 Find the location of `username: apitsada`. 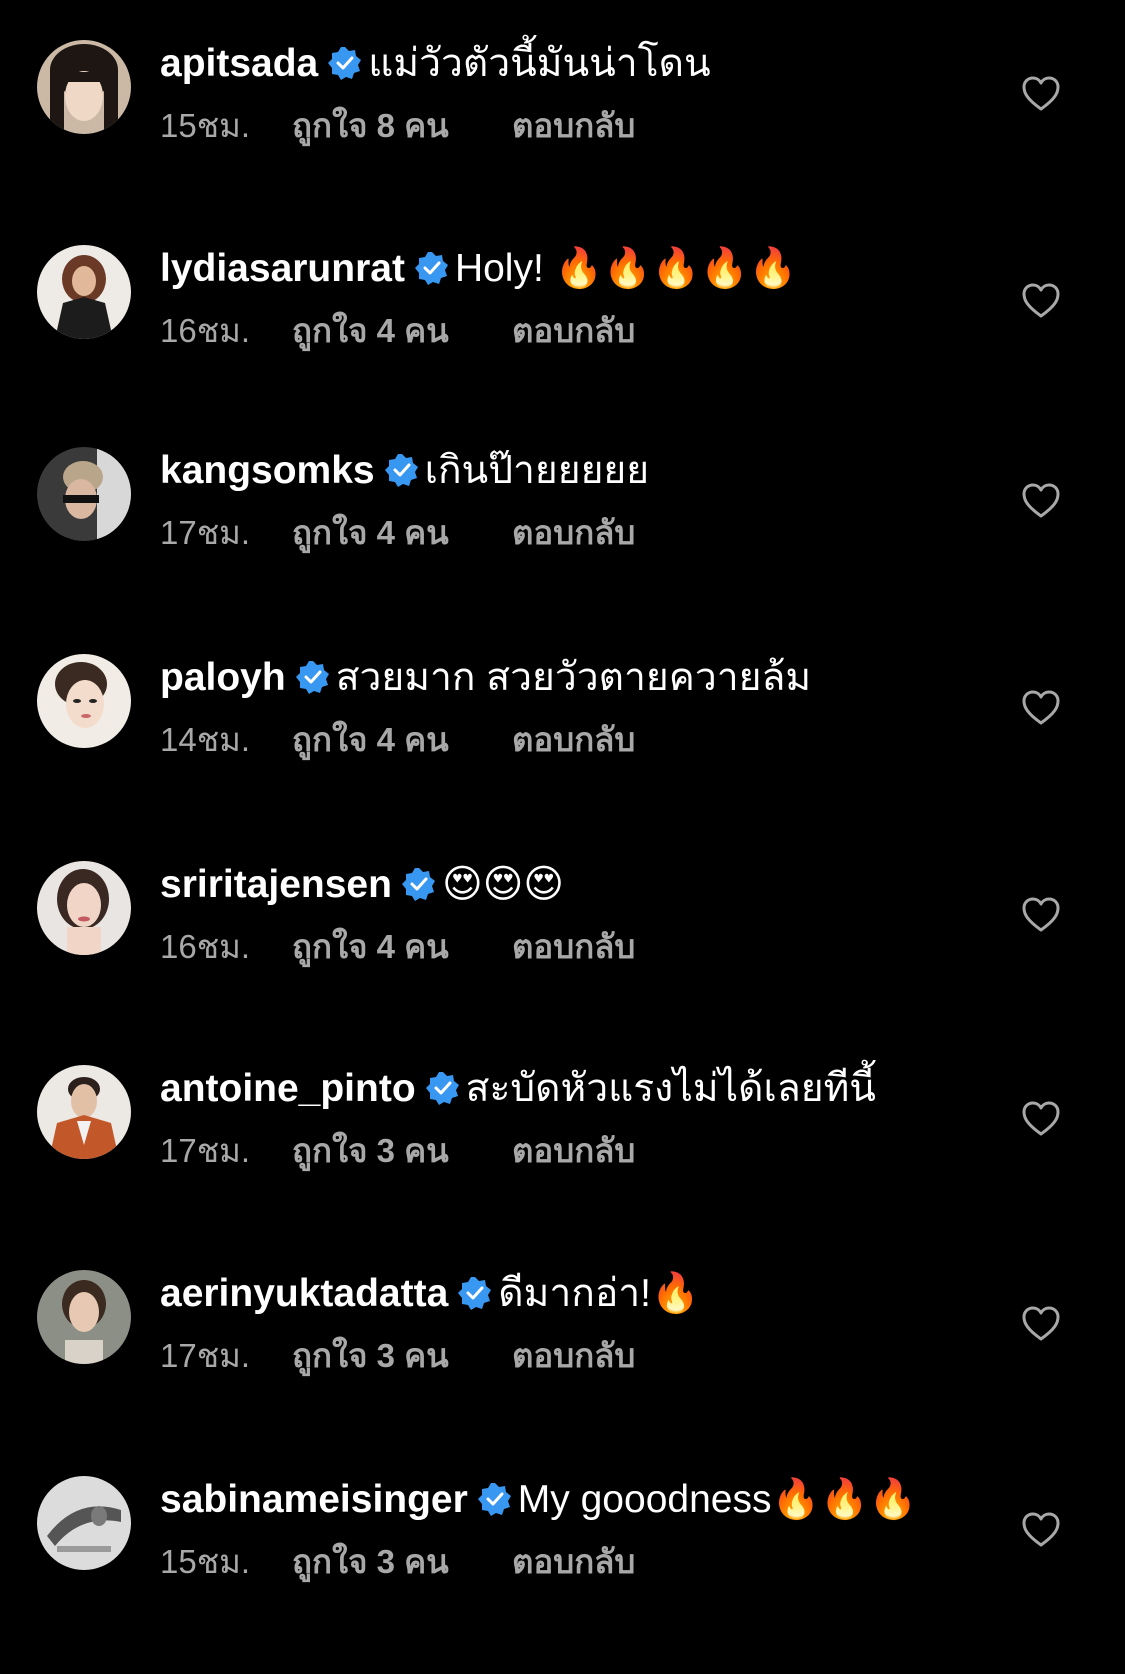

username: apitsada is located at coordinates (239, 63).